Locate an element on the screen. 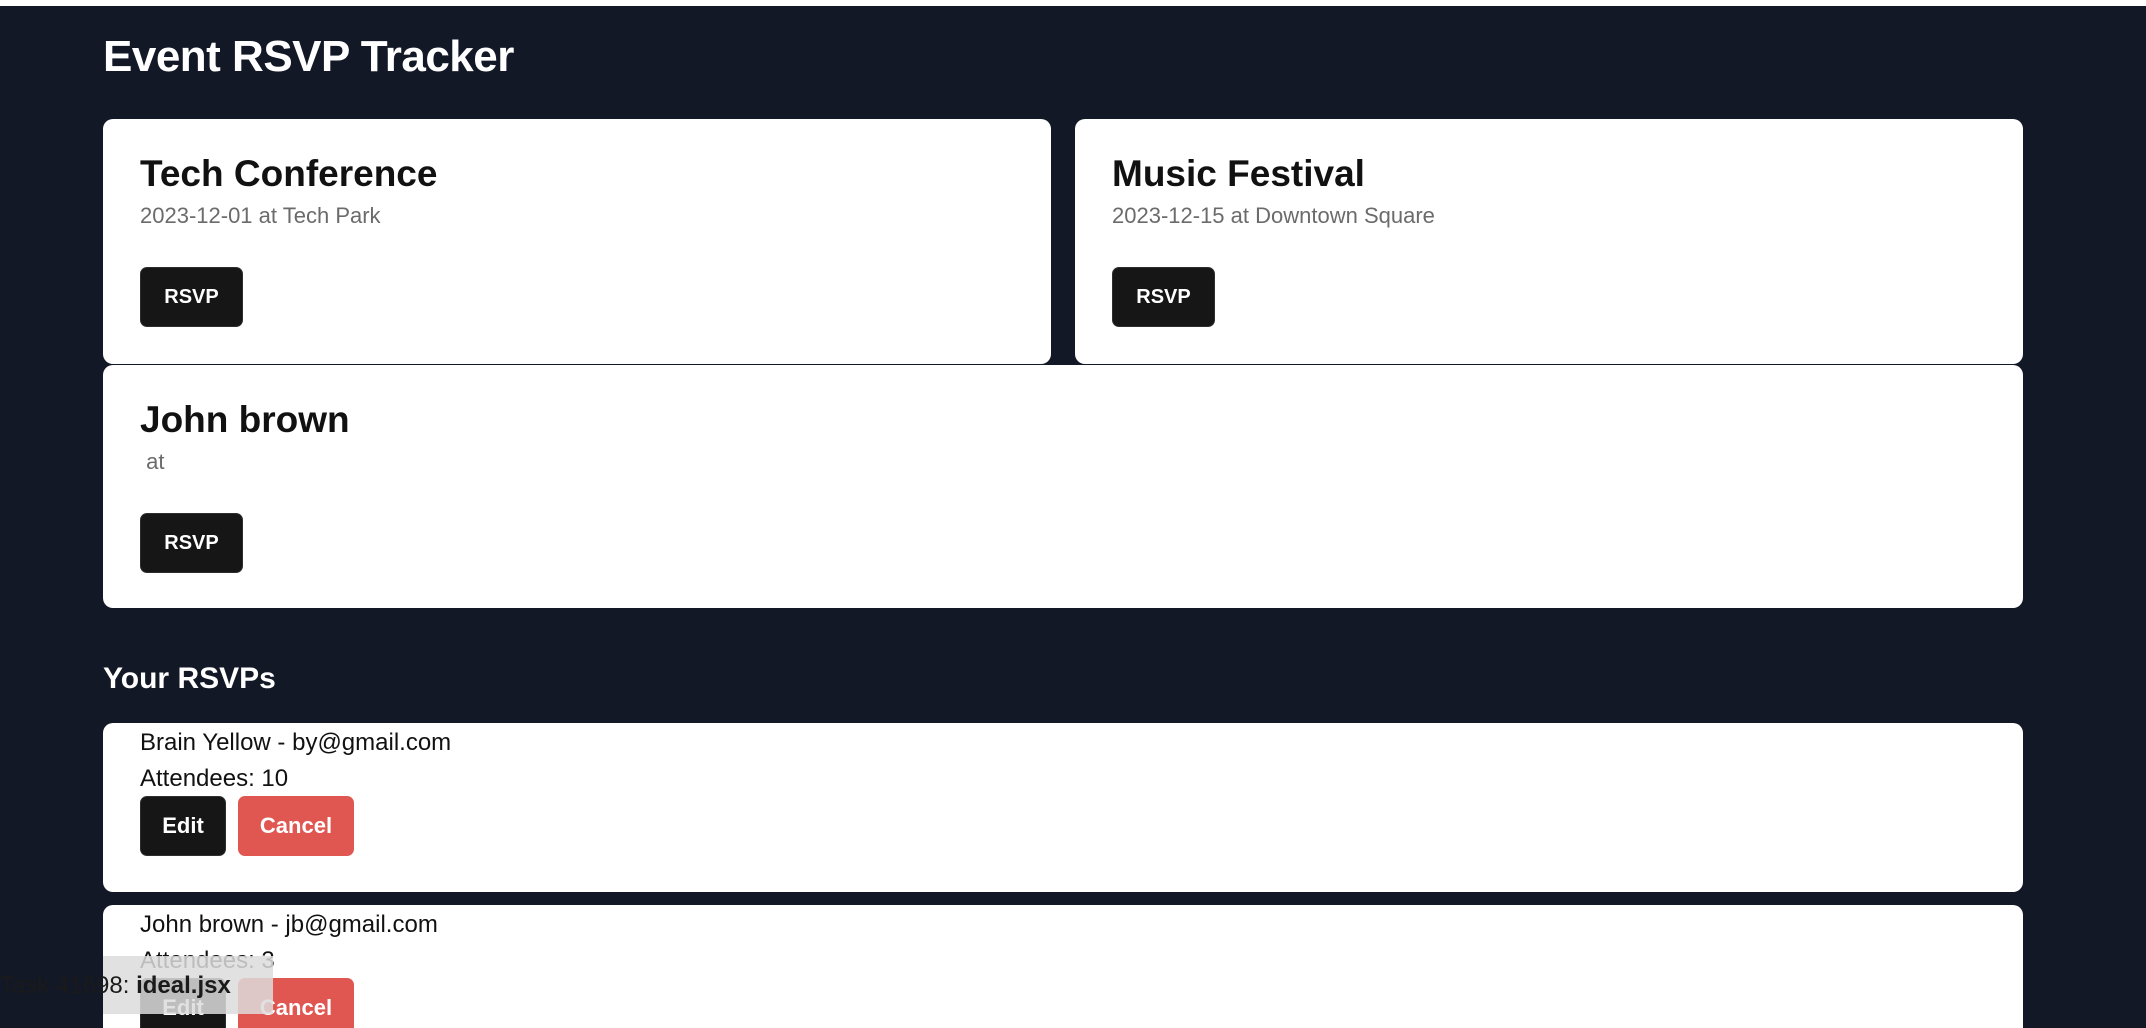  rsvp-email: by@gmail.com is located at coordinates (372, 742).